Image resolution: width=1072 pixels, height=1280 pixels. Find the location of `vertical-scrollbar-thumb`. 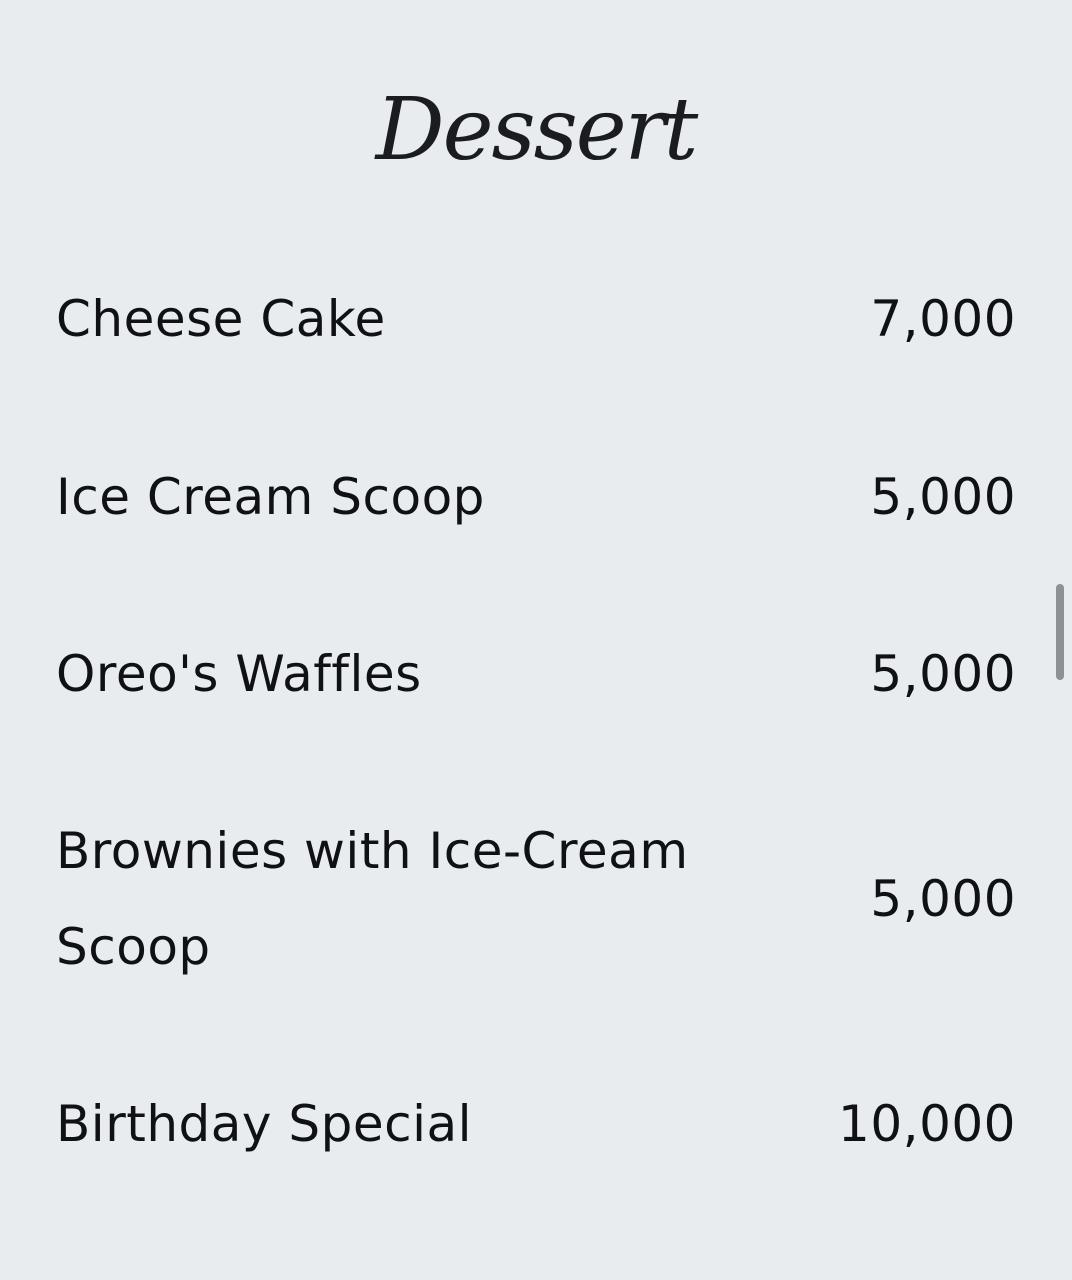

vertical-scrollbar-thumb is located at coordinates (1060, 632).